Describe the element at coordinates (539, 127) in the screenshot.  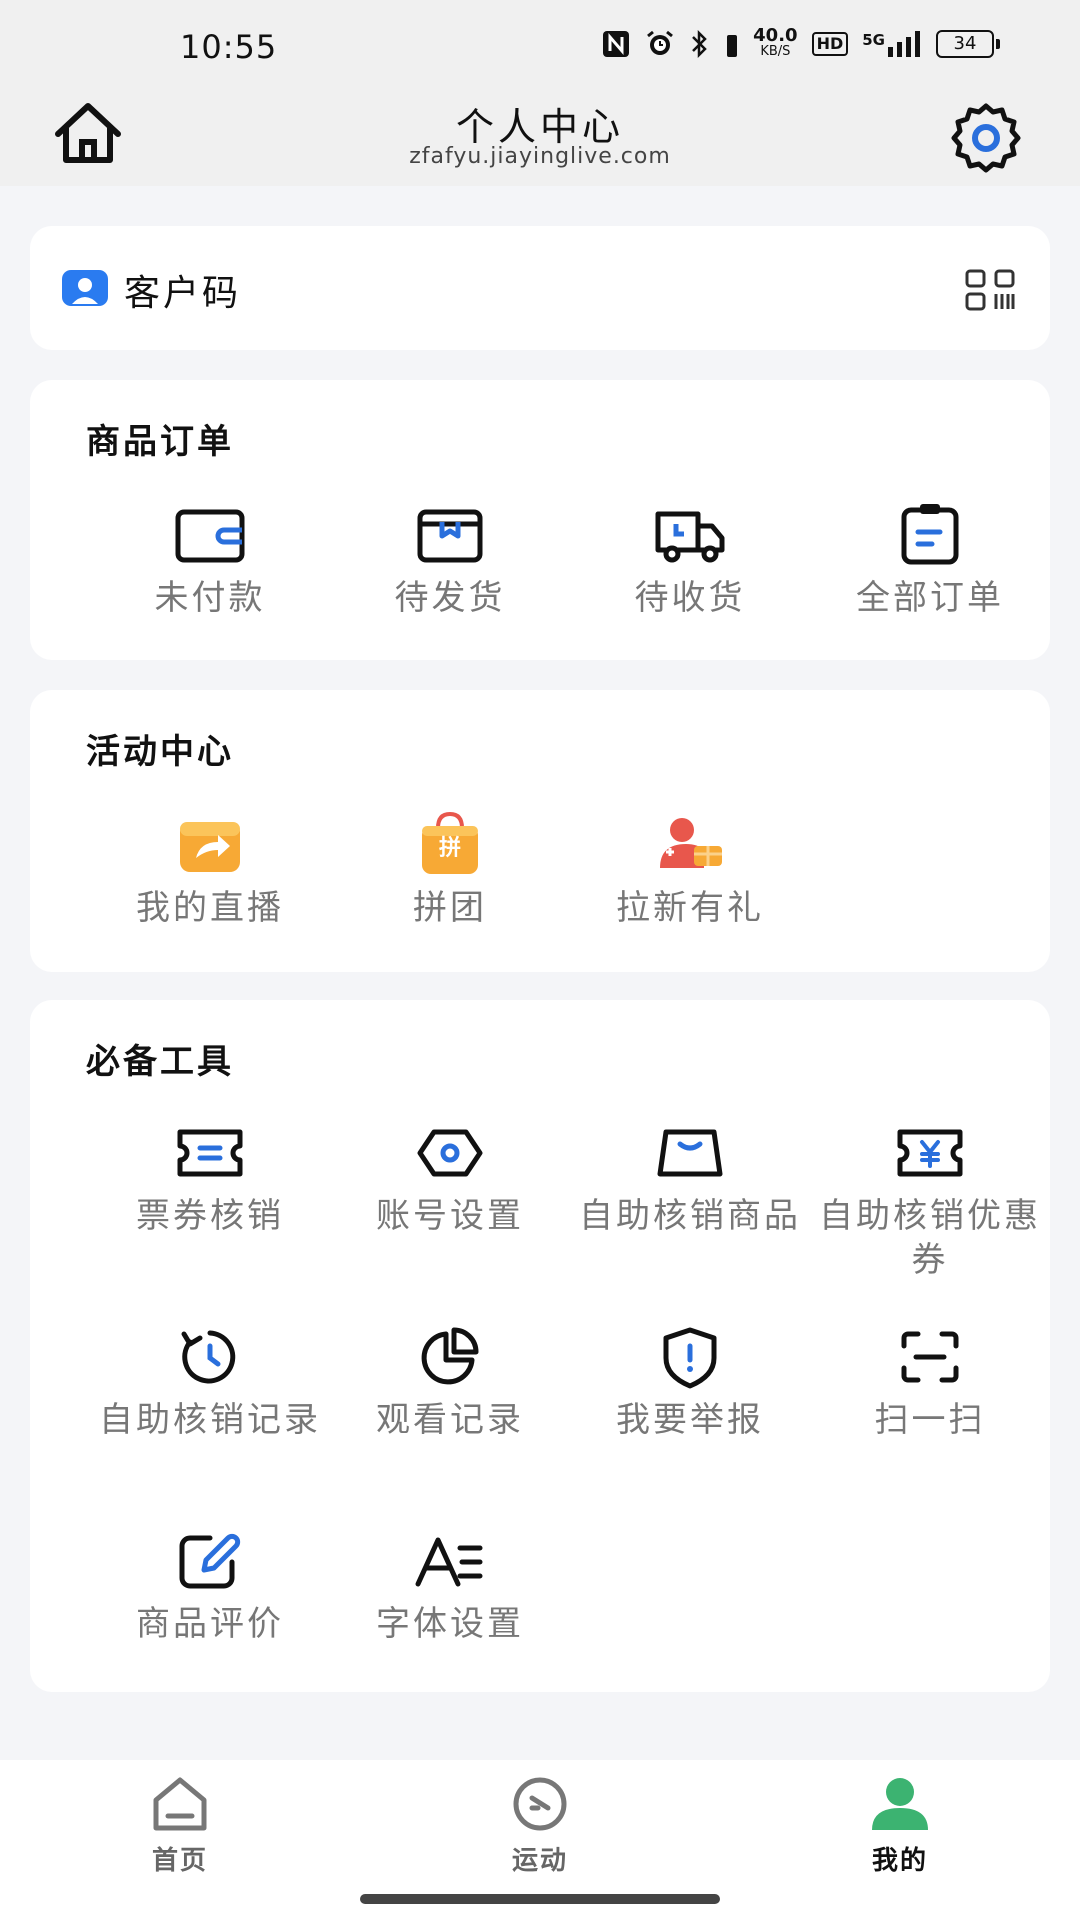
I see `page-title: 个人中心` at that location.